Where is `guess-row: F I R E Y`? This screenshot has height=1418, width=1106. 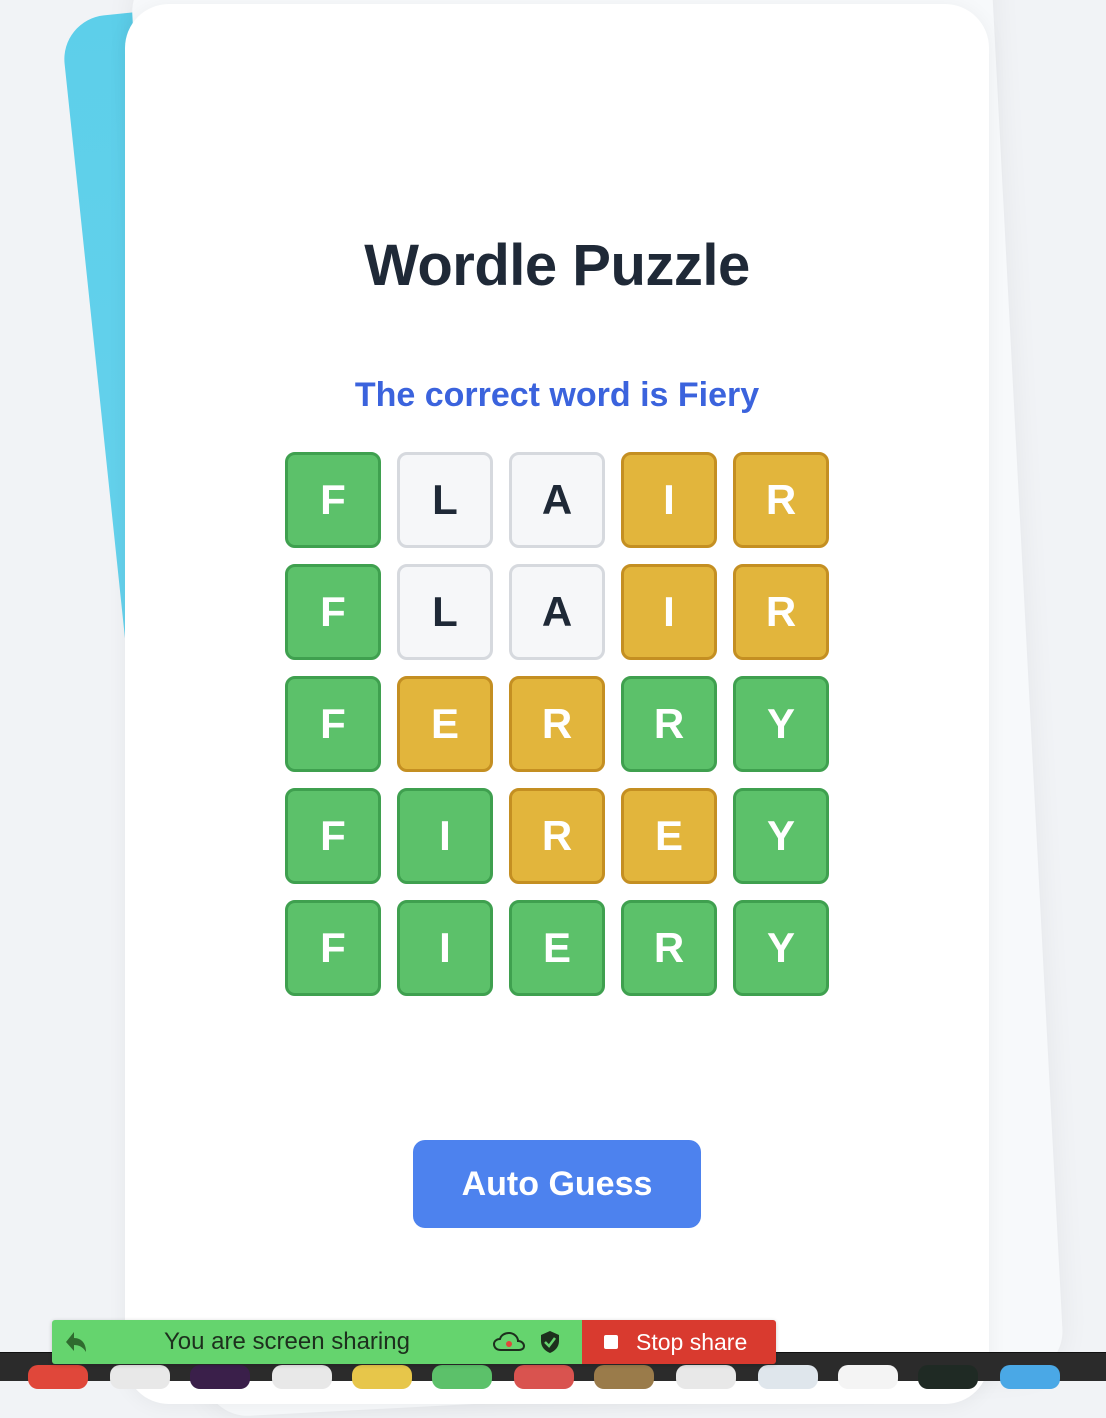
guess-row: F I R E Y is located at coordinates (557, 836).